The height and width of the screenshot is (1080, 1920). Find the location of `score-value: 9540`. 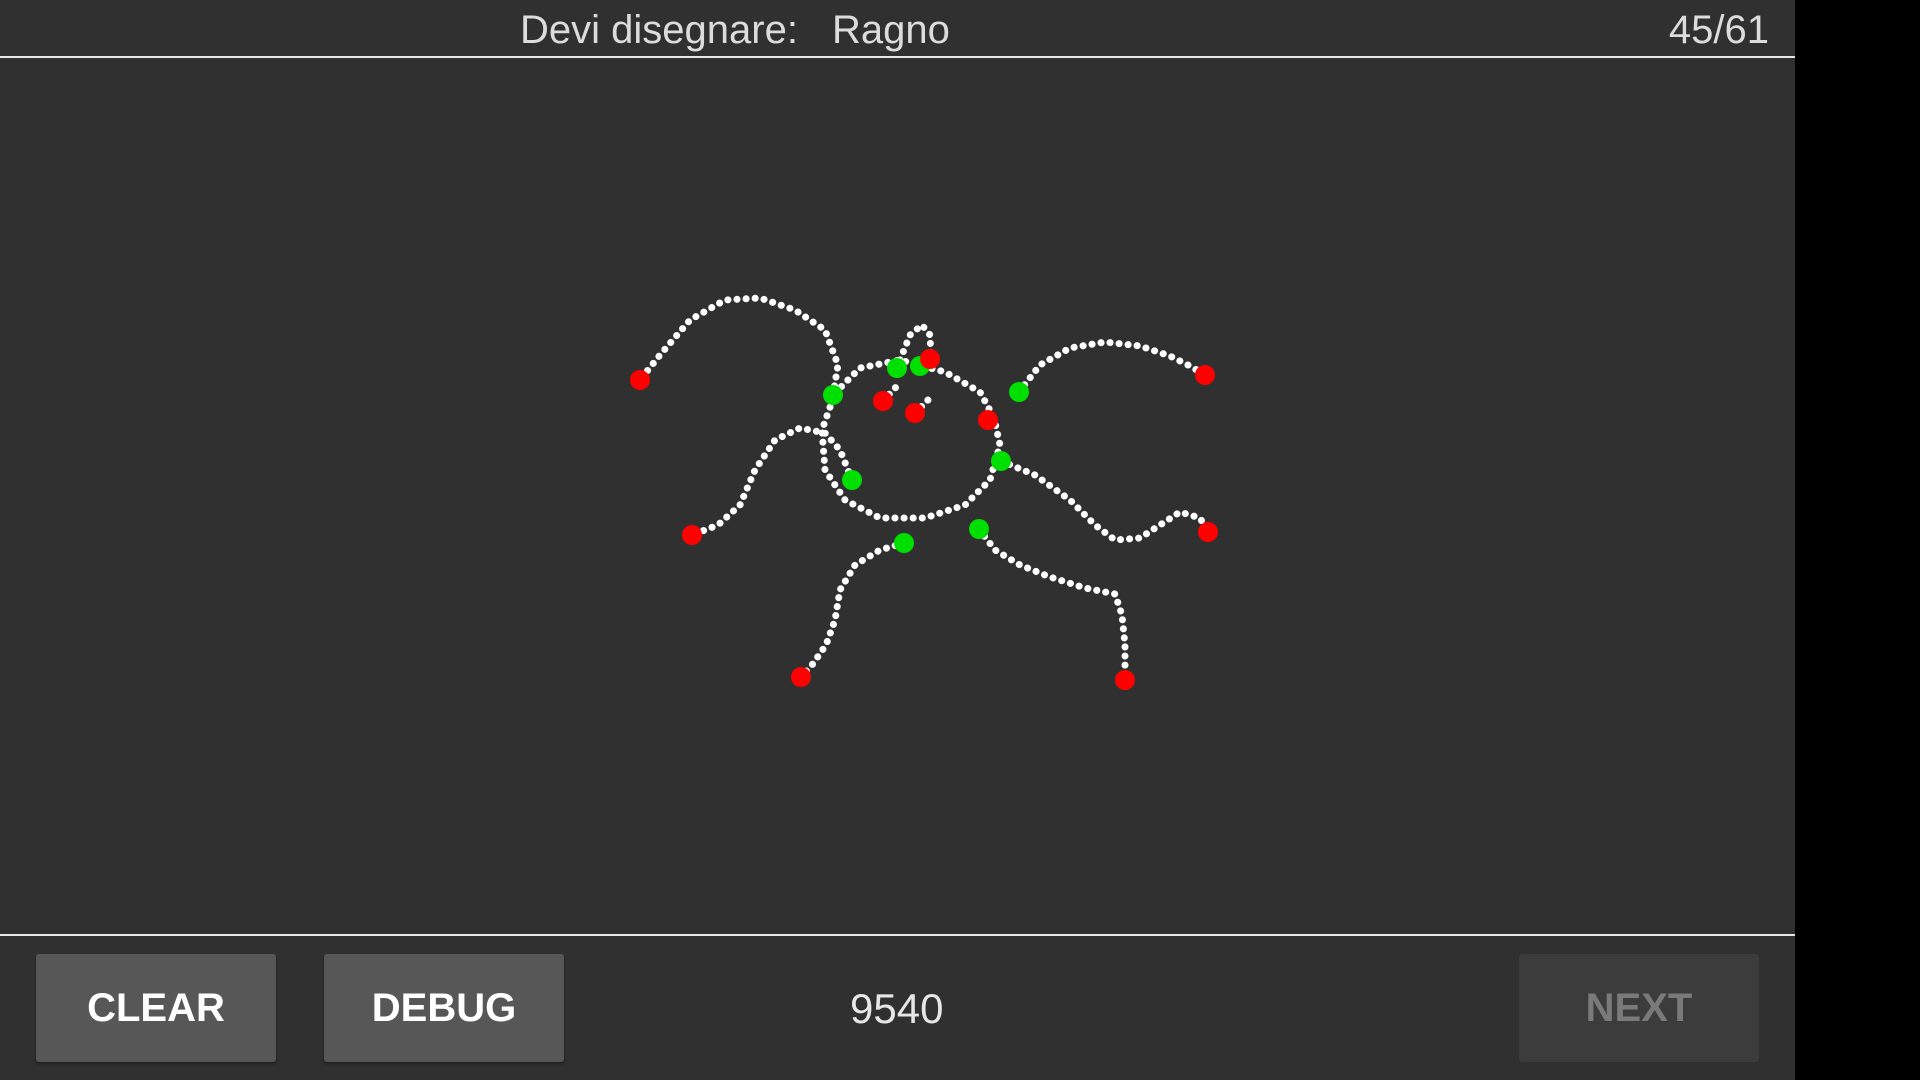

score-value: 9540 is located at coordinates (897, 1008).